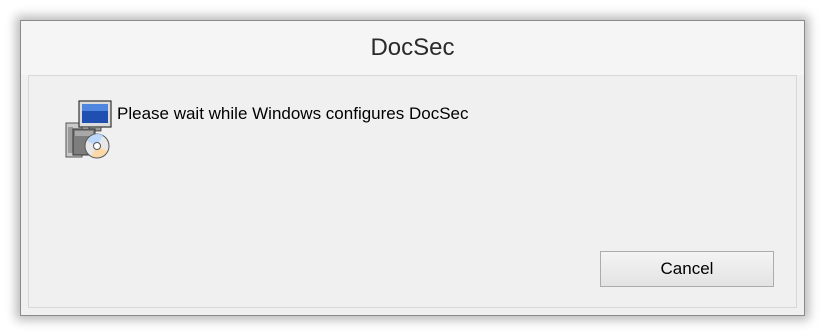  Describe the element at coordinates (687, 269) in the screenshot. I see `cancel-button: Cancel` at that location.